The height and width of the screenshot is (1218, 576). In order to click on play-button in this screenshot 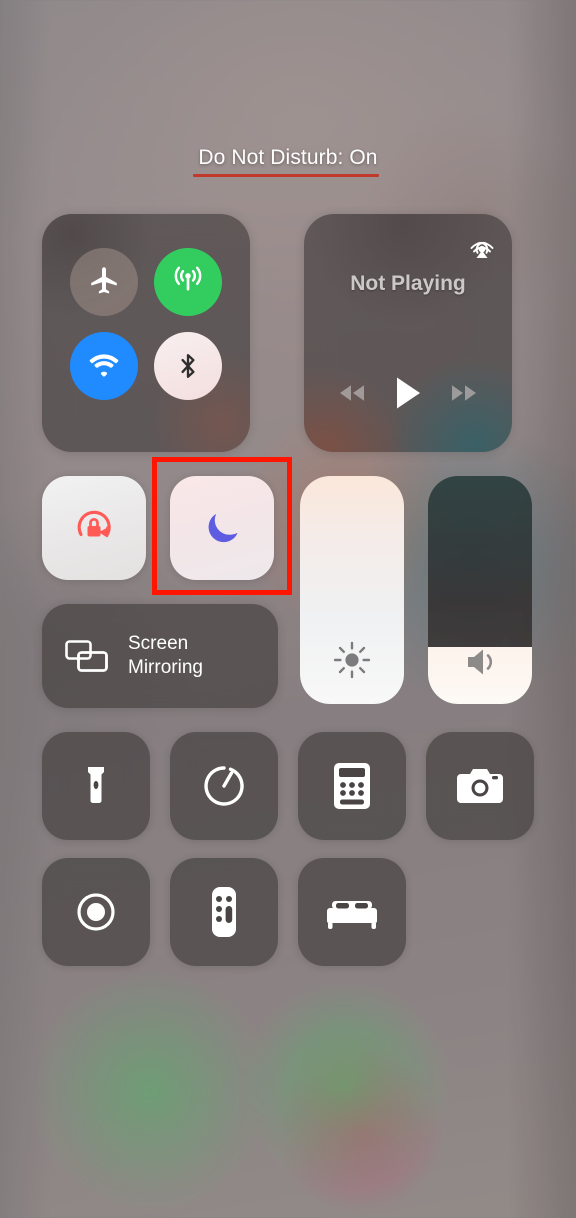, I will do `click(408, 393)`.